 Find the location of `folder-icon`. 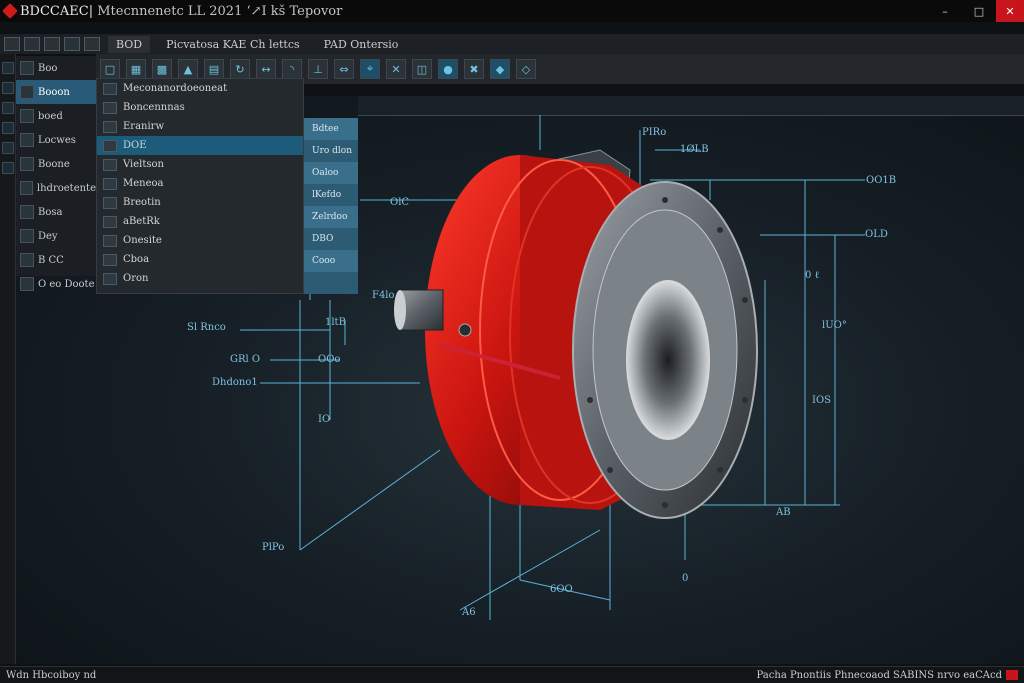

folder-icon is located at coordinates (27, 68).